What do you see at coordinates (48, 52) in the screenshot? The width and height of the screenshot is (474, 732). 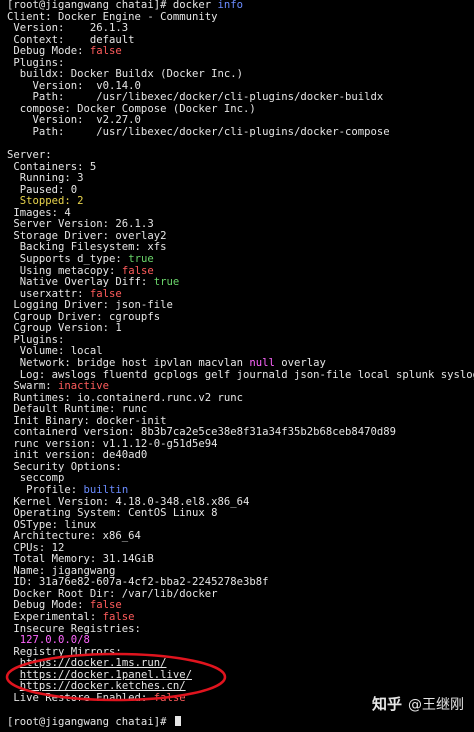 I see `debug-label: Debug Mode:` at bounding box center [48, 52].